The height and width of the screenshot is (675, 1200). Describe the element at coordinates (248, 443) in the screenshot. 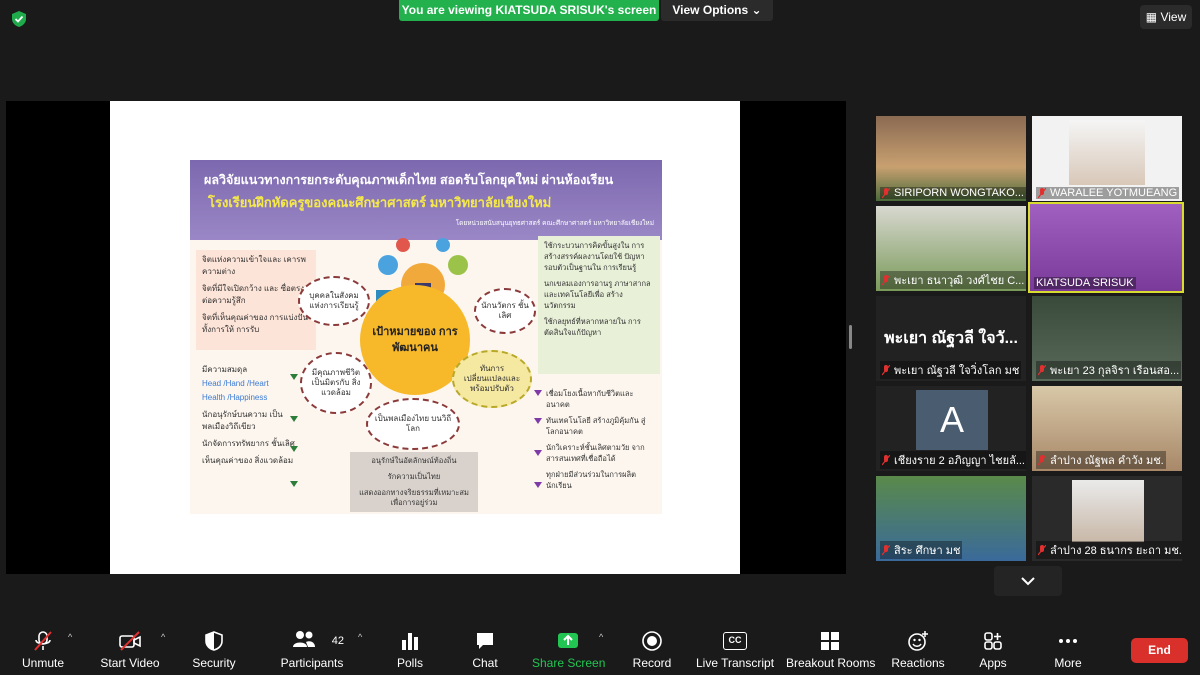

I see `left-mid-item: นักจัดการทรัพยากร ชั้นเลิศ` at that location.